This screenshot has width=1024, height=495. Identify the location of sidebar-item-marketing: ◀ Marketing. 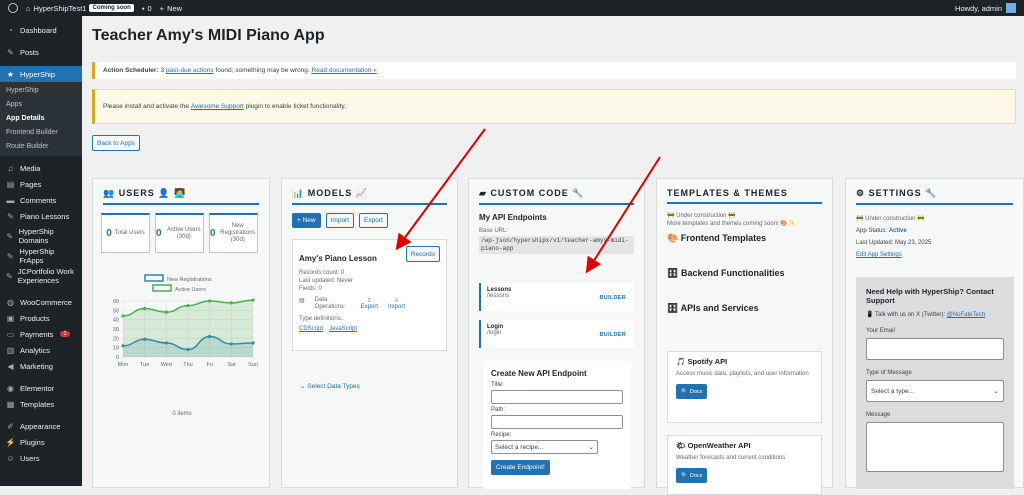
(41, 366).